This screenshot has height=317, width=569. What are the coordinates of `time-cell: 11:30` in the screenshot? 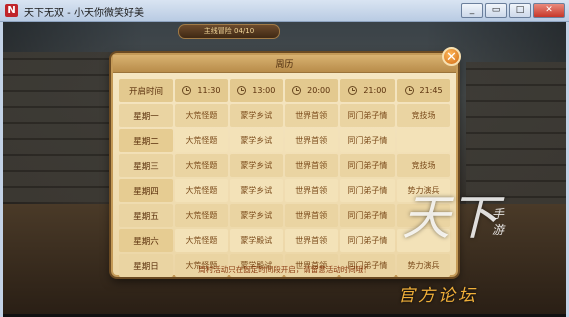 It's located at (201, 90).